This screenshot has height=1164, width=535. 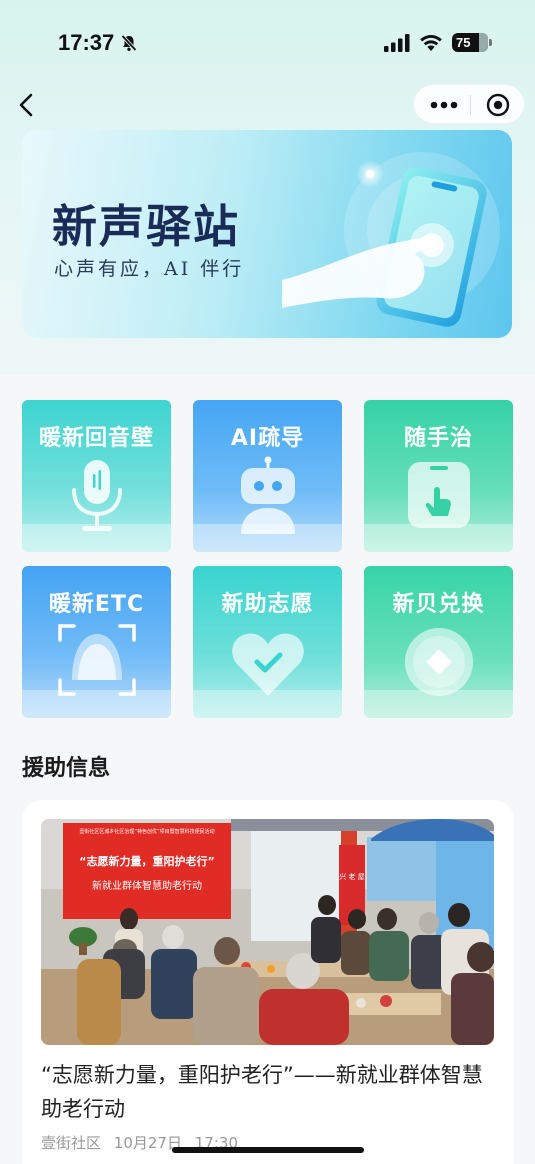 What do you see at coordinates (268, 1150) in the screenshot?
I see `home-indicator` at bounding box center [268, 1150].